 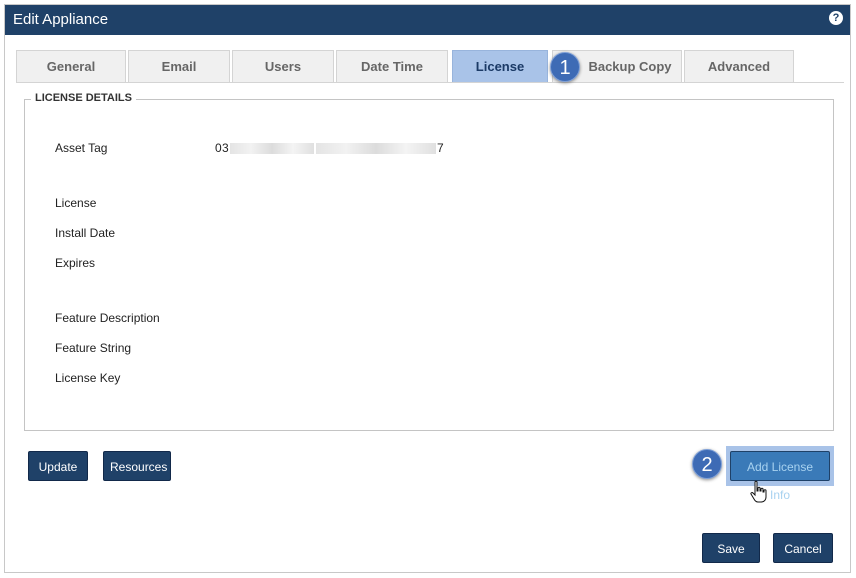 I want to click on install-date-label: Install Date, so click(x=85, y=233).